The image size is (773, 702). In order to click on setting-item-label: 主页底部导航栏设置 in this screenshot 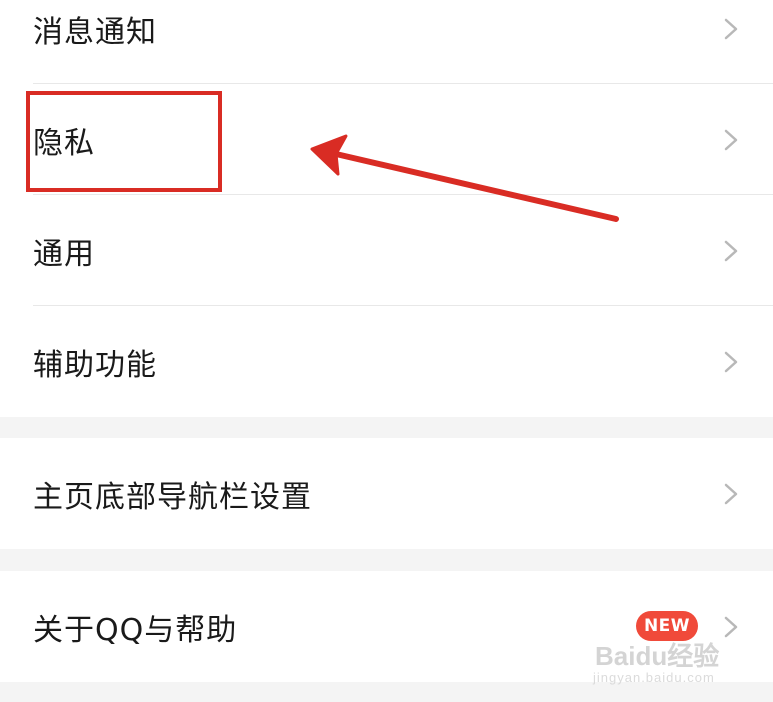, I will do `click(172, 497)`.